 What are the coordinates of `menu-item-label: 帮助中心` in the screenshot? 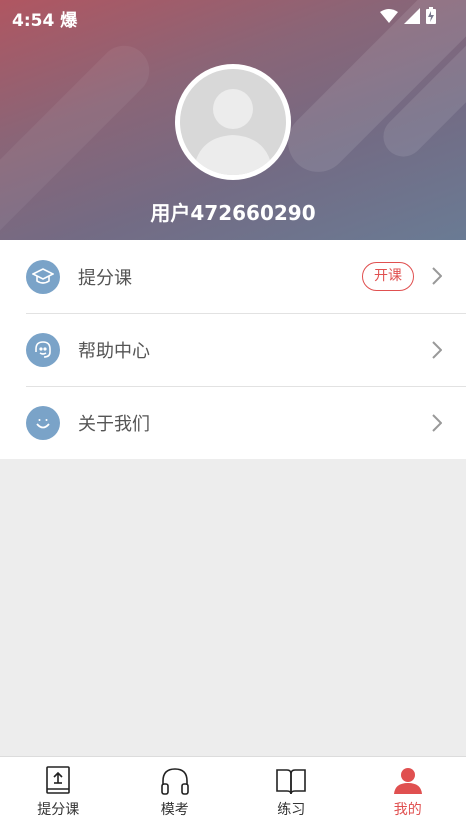 It's located at (114, 351).